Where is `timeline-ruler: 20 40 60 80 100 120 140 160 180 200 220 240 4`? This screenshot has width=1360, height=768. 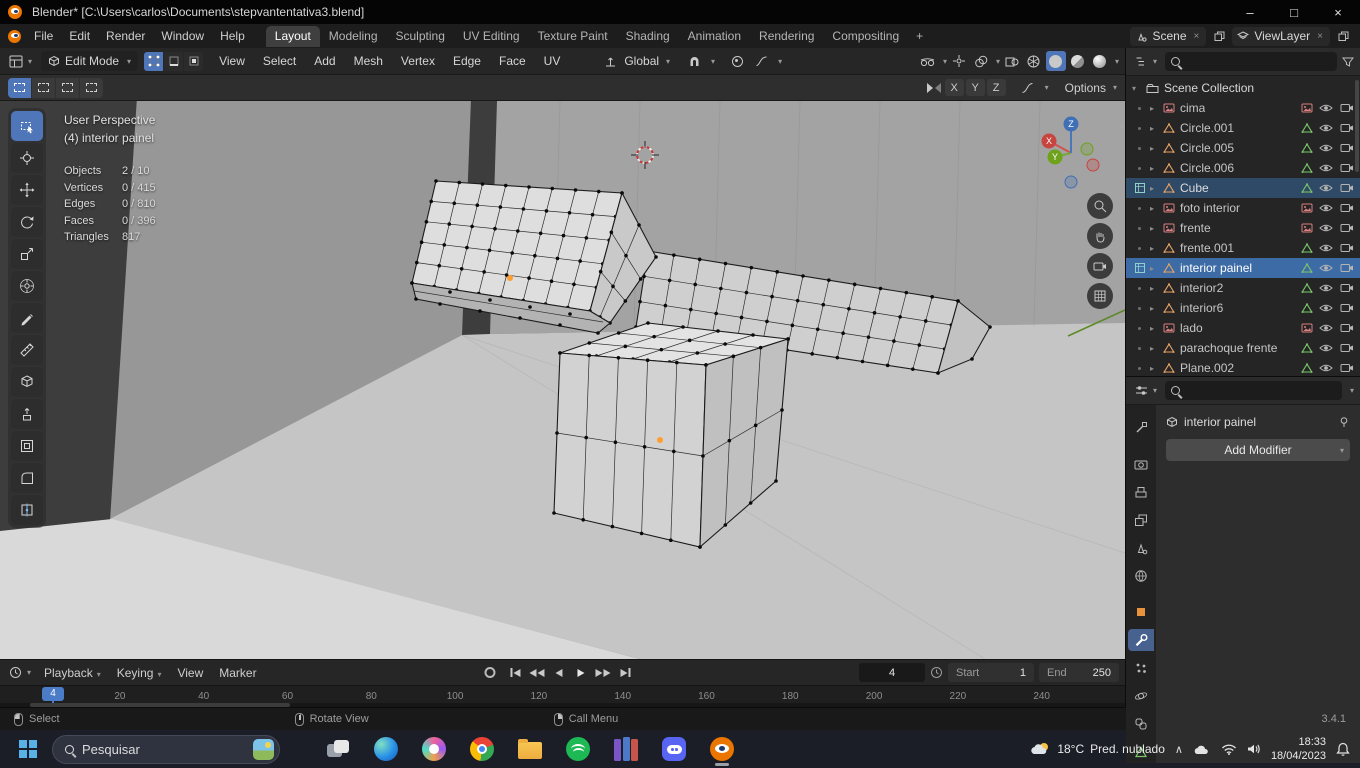
timeline-ruler: 20 40 60 80 100 120 140 160 180 200 220 240 4 is located at coordinates (562, 696).